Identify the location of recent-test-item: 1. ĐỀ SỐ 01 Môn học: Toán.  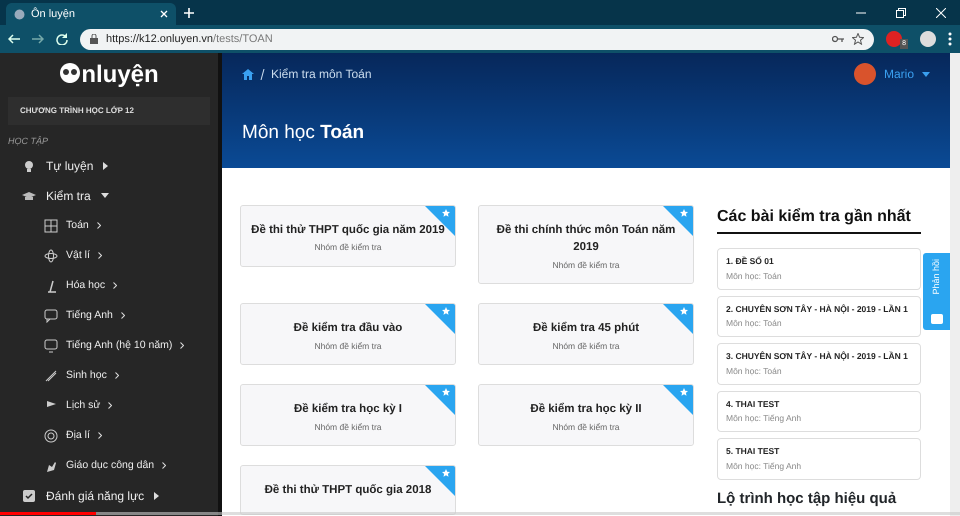
(819, 269).